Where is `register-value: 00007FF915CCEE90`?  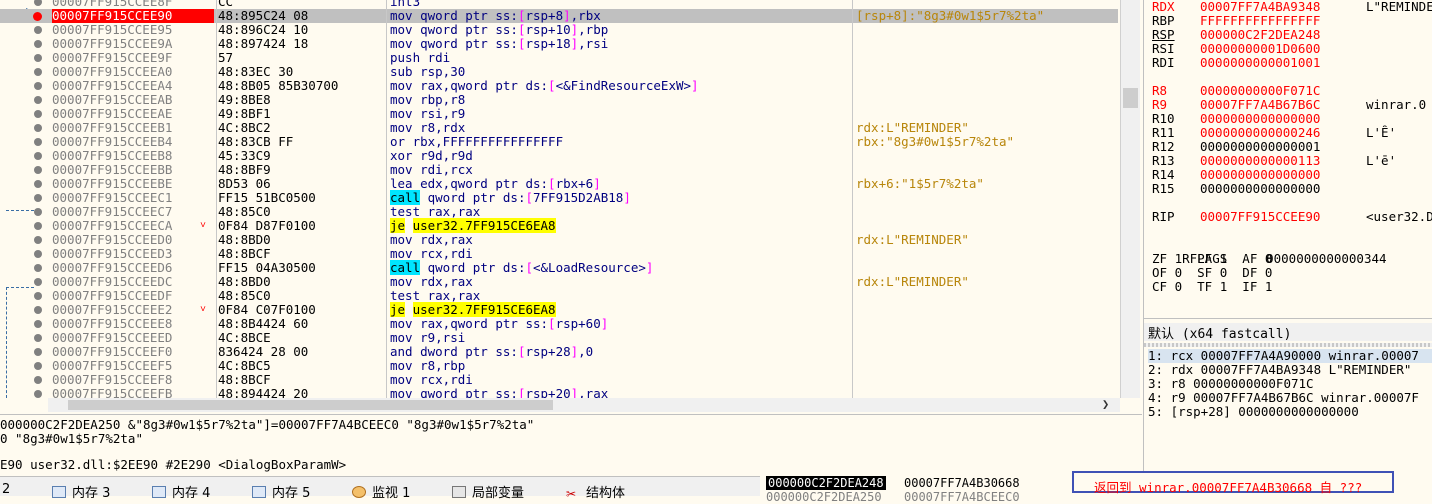 register-value: 00007FF915CCEE90 is located at coordinates (1283, 217).